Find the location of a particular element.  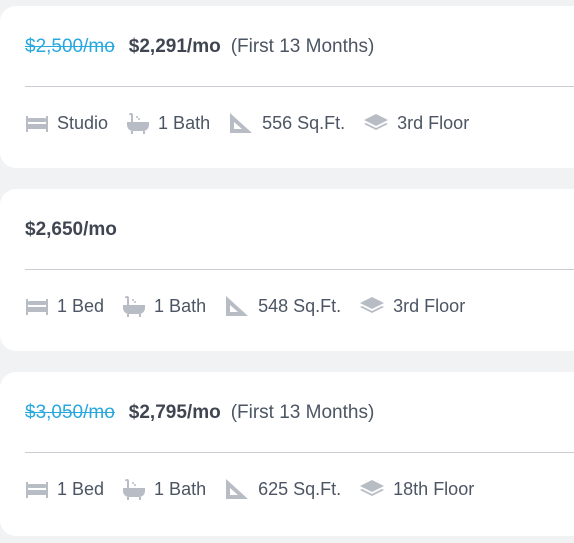

old-price: $2,500/mo is located at coordinates (70, 46).